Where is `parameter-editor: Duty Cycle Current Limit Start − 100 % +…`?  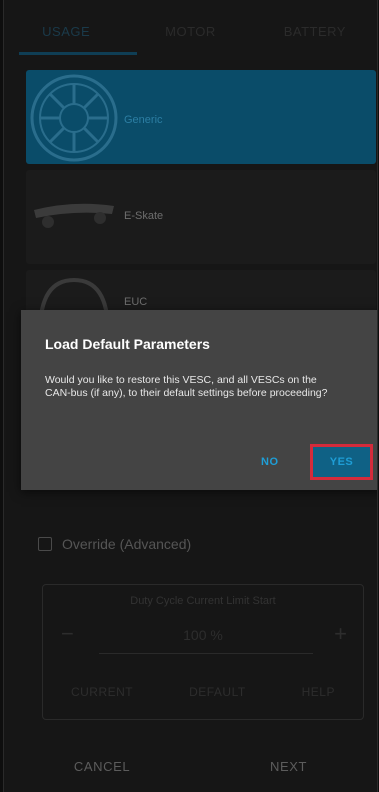
parameter-editor: Duty Cycle Current Limit Start − 100 % +… is located at coordinates (203, 652).